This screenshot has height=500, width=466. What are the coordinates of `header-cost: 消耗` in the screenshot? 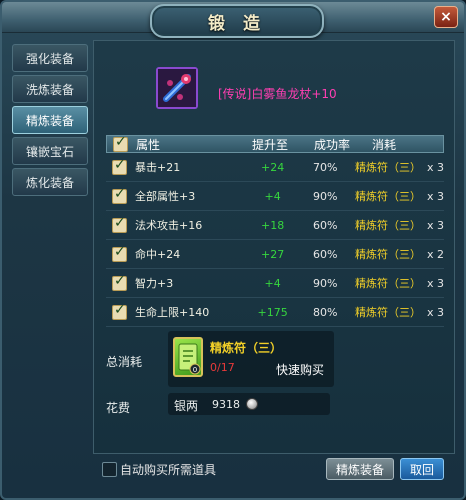 It's located at (384, 144).